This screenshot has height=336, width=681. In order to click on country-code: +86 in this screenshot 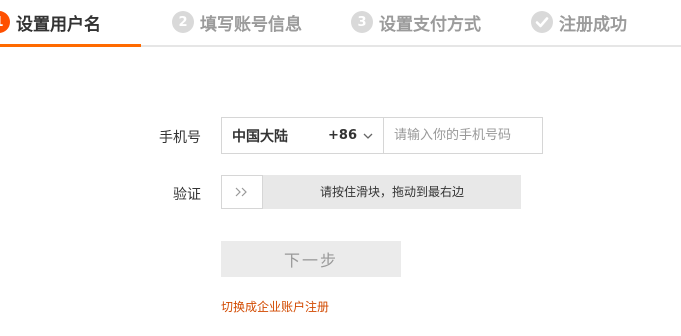, I will do `click(342, 135)`.